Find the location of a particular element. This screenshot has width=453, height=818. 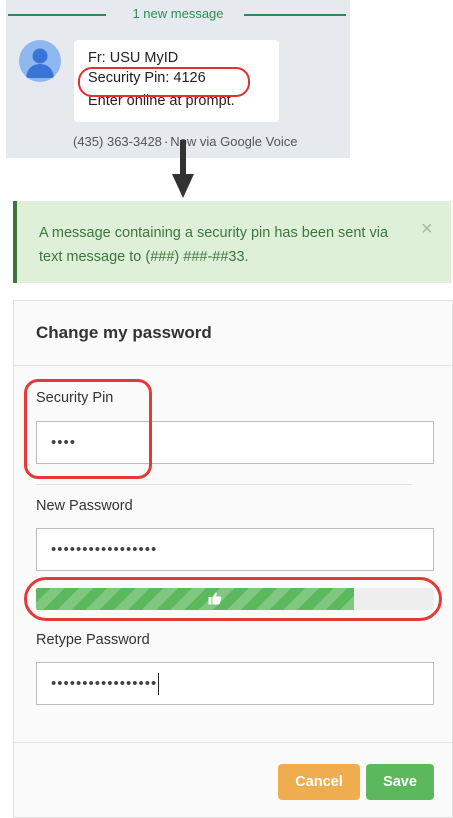

avatar is located at coordinates (40, 61).